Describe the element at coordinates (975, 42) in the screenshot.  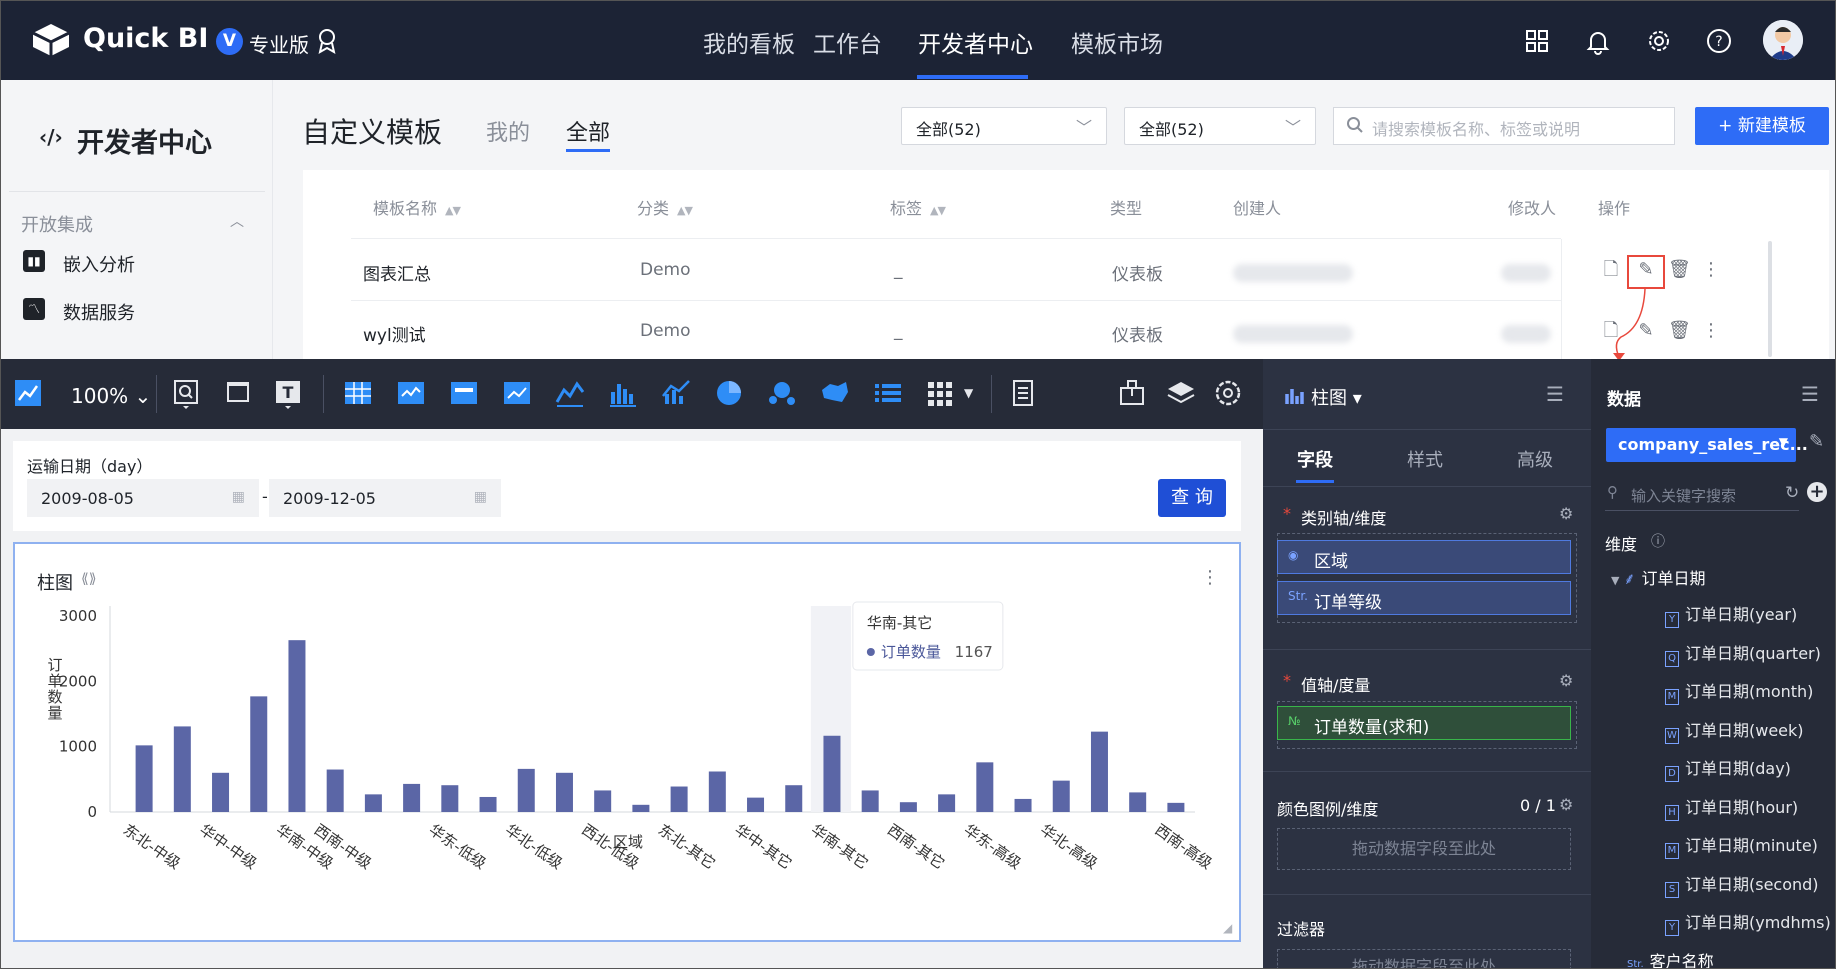
I see `nav-developer-center: 开发者中心` at that location.